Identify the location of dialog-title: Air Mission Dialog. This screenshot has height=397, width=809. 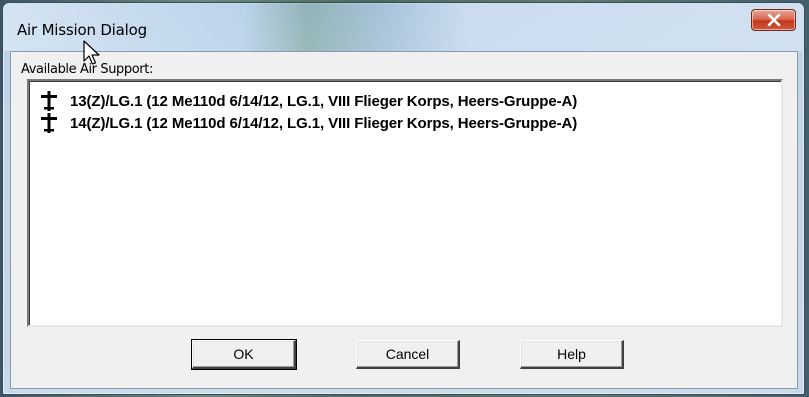
(82, 30).